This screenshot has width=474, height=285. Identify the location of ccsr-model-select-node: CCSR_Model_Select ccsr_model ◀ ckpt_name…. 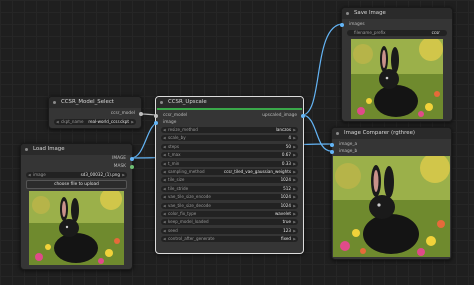
(95, 112).